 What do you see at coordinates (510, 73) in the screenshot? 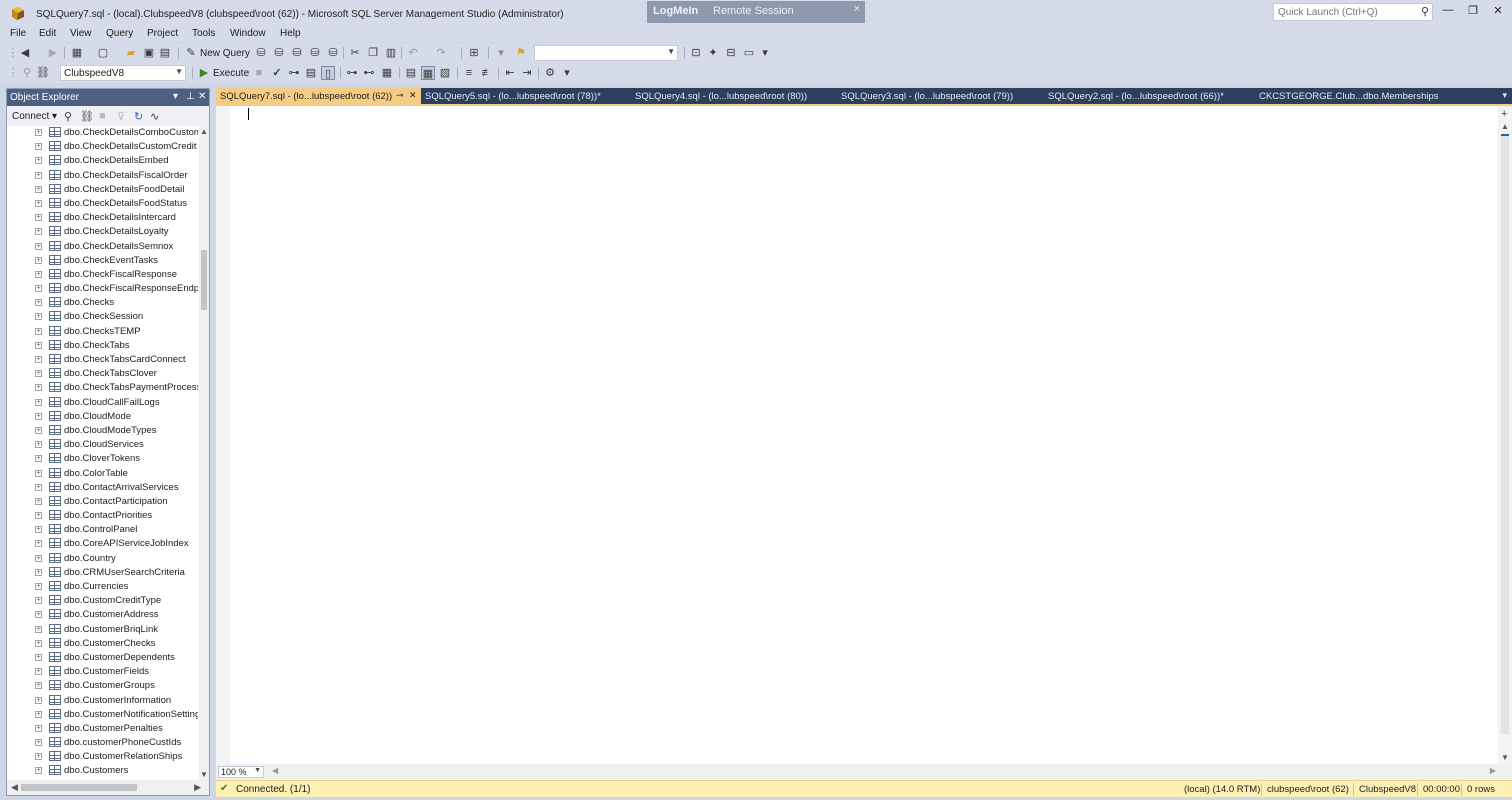
I see `decrease-indent-icon: ⇤` at bounding box center [510, 73].